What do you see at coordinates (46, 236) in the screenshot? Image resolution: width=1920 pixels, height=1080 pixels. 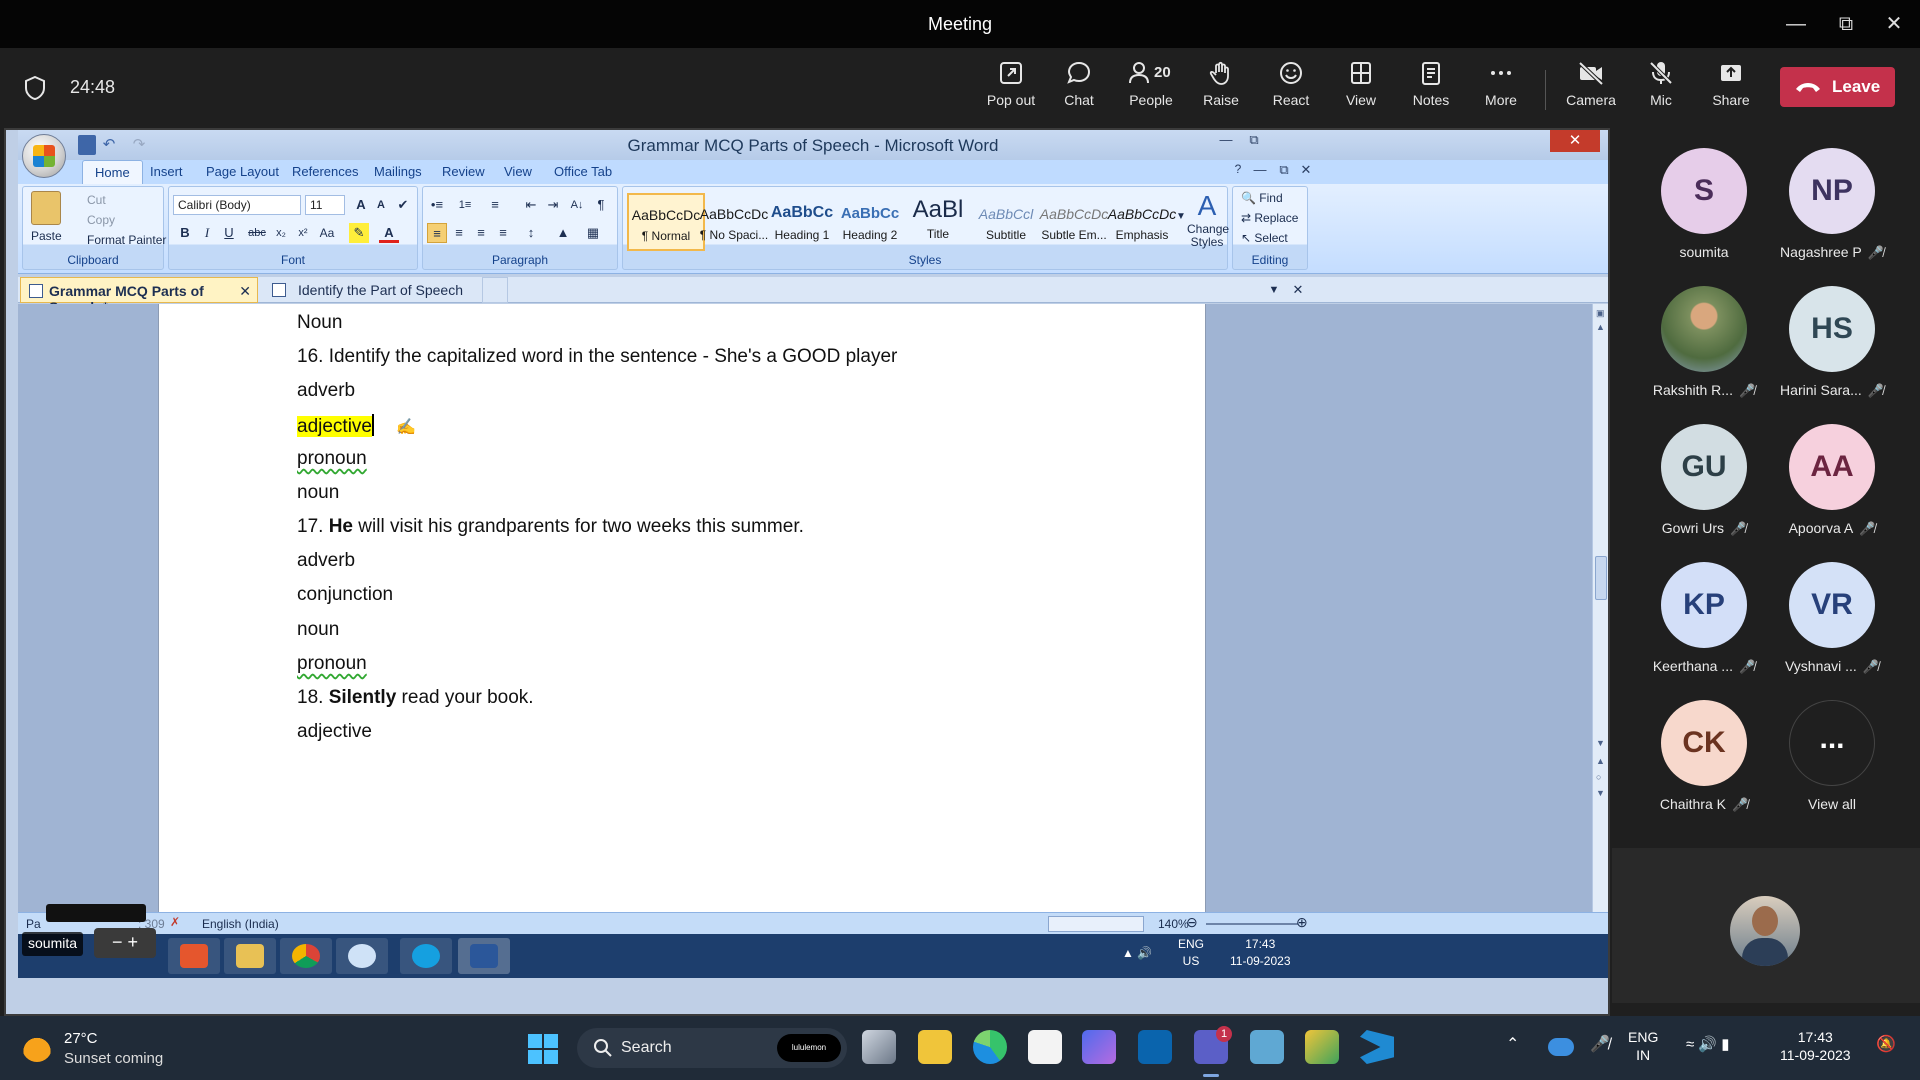 I see `paste-label: Paste` at bounding box center [46, 236].